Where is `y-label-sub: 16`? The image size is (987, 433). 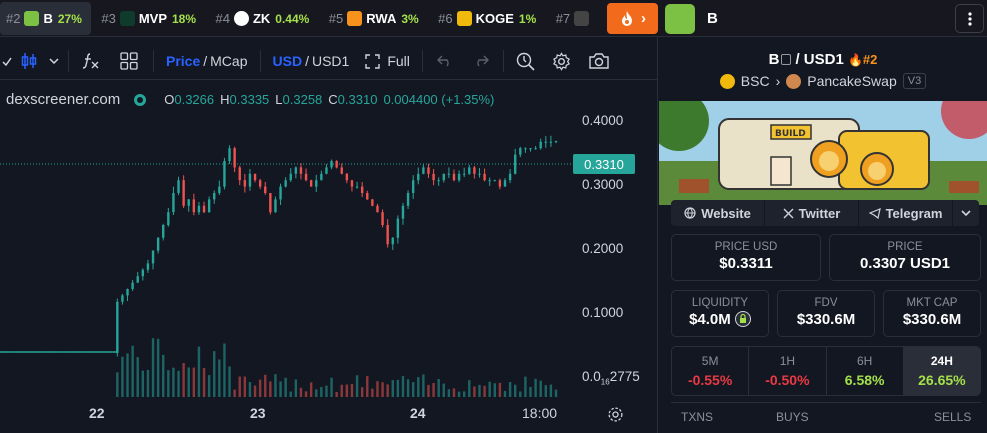 y-label-sub: 16 is located at coordinates (605, 382).